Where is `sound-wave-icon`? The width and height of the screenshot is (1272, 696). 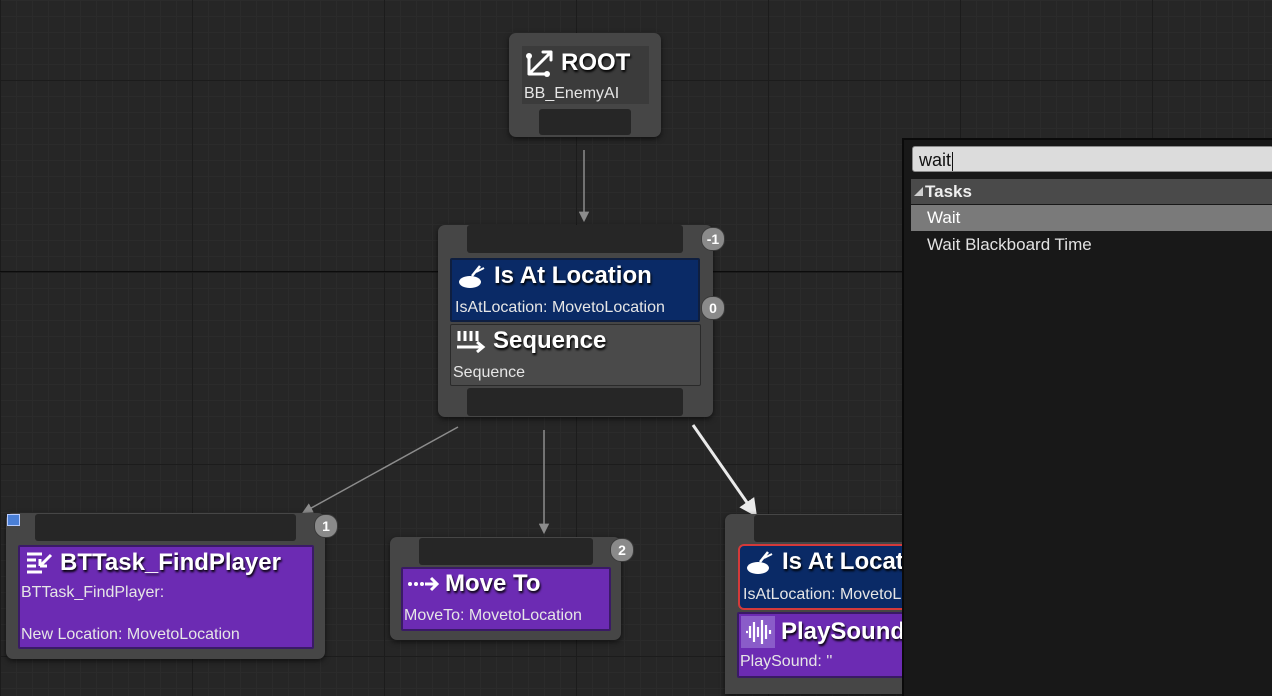 sound-wave-icon is located at coordinates (758, 632).